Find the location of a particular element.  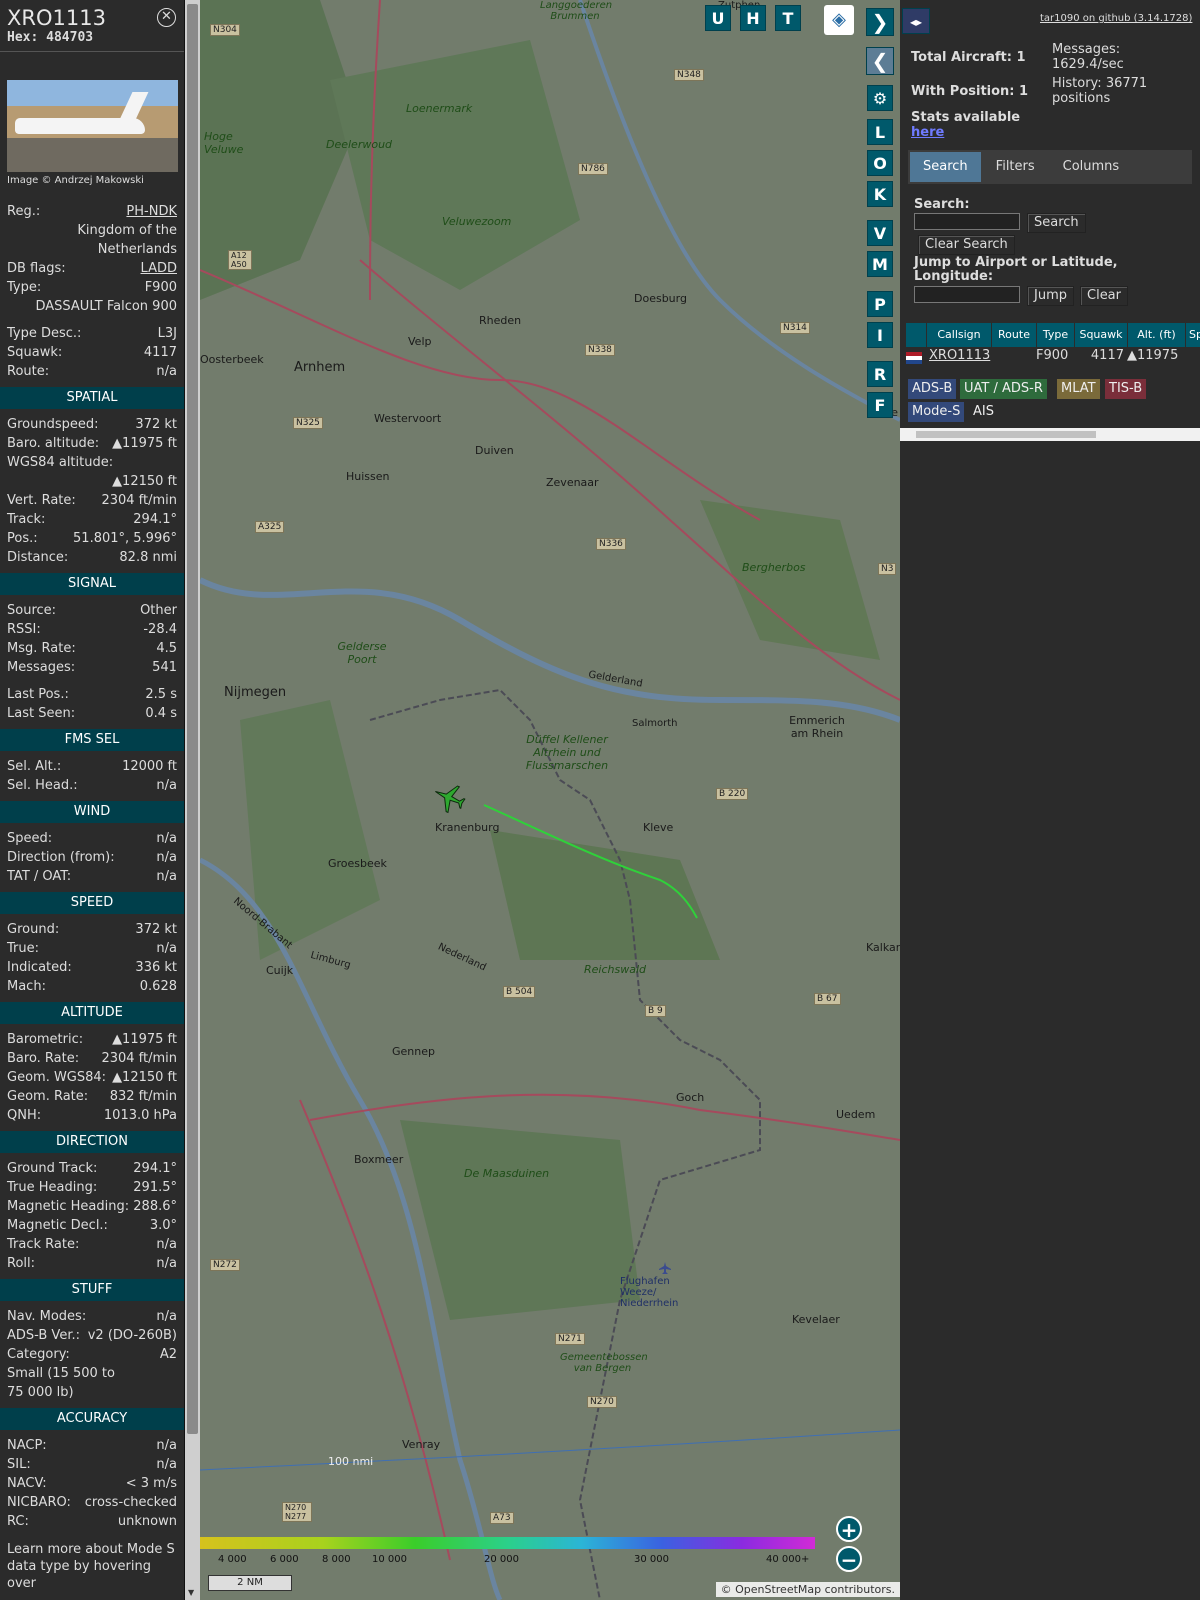

total-aircraft: Total Aircraft: 1 is located at coordinates (968, 57).